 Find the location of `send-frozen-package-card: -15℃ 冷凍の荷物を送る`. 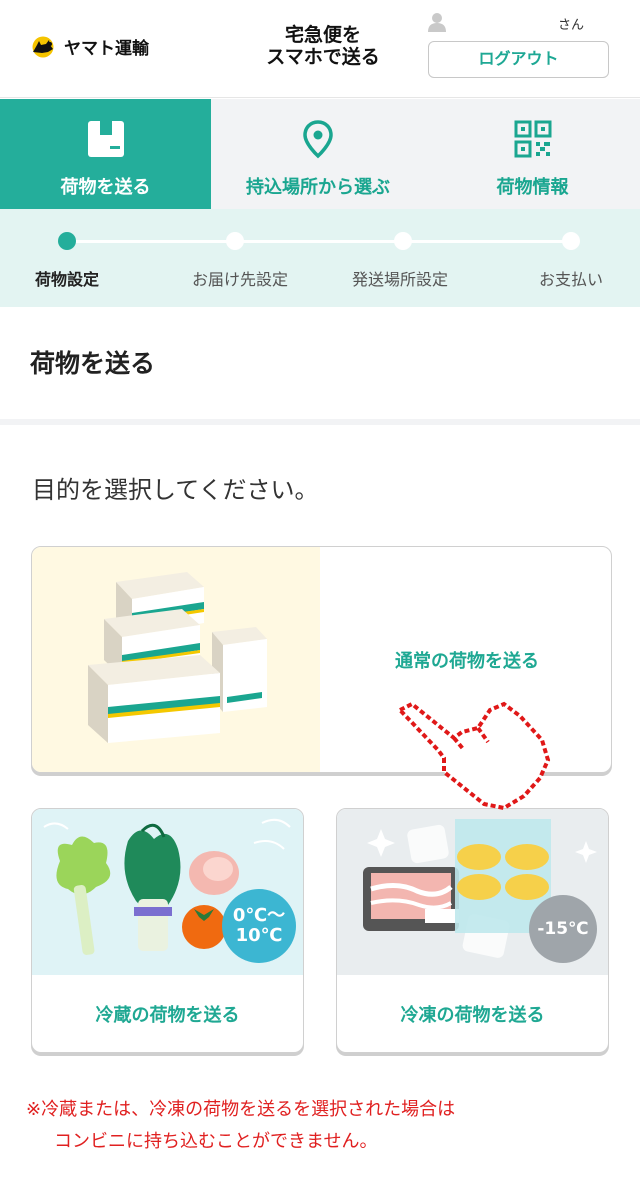

send-frozen-package-card: -15℃ 冷凍の荷物を送る is located at coordinates (472, 930).